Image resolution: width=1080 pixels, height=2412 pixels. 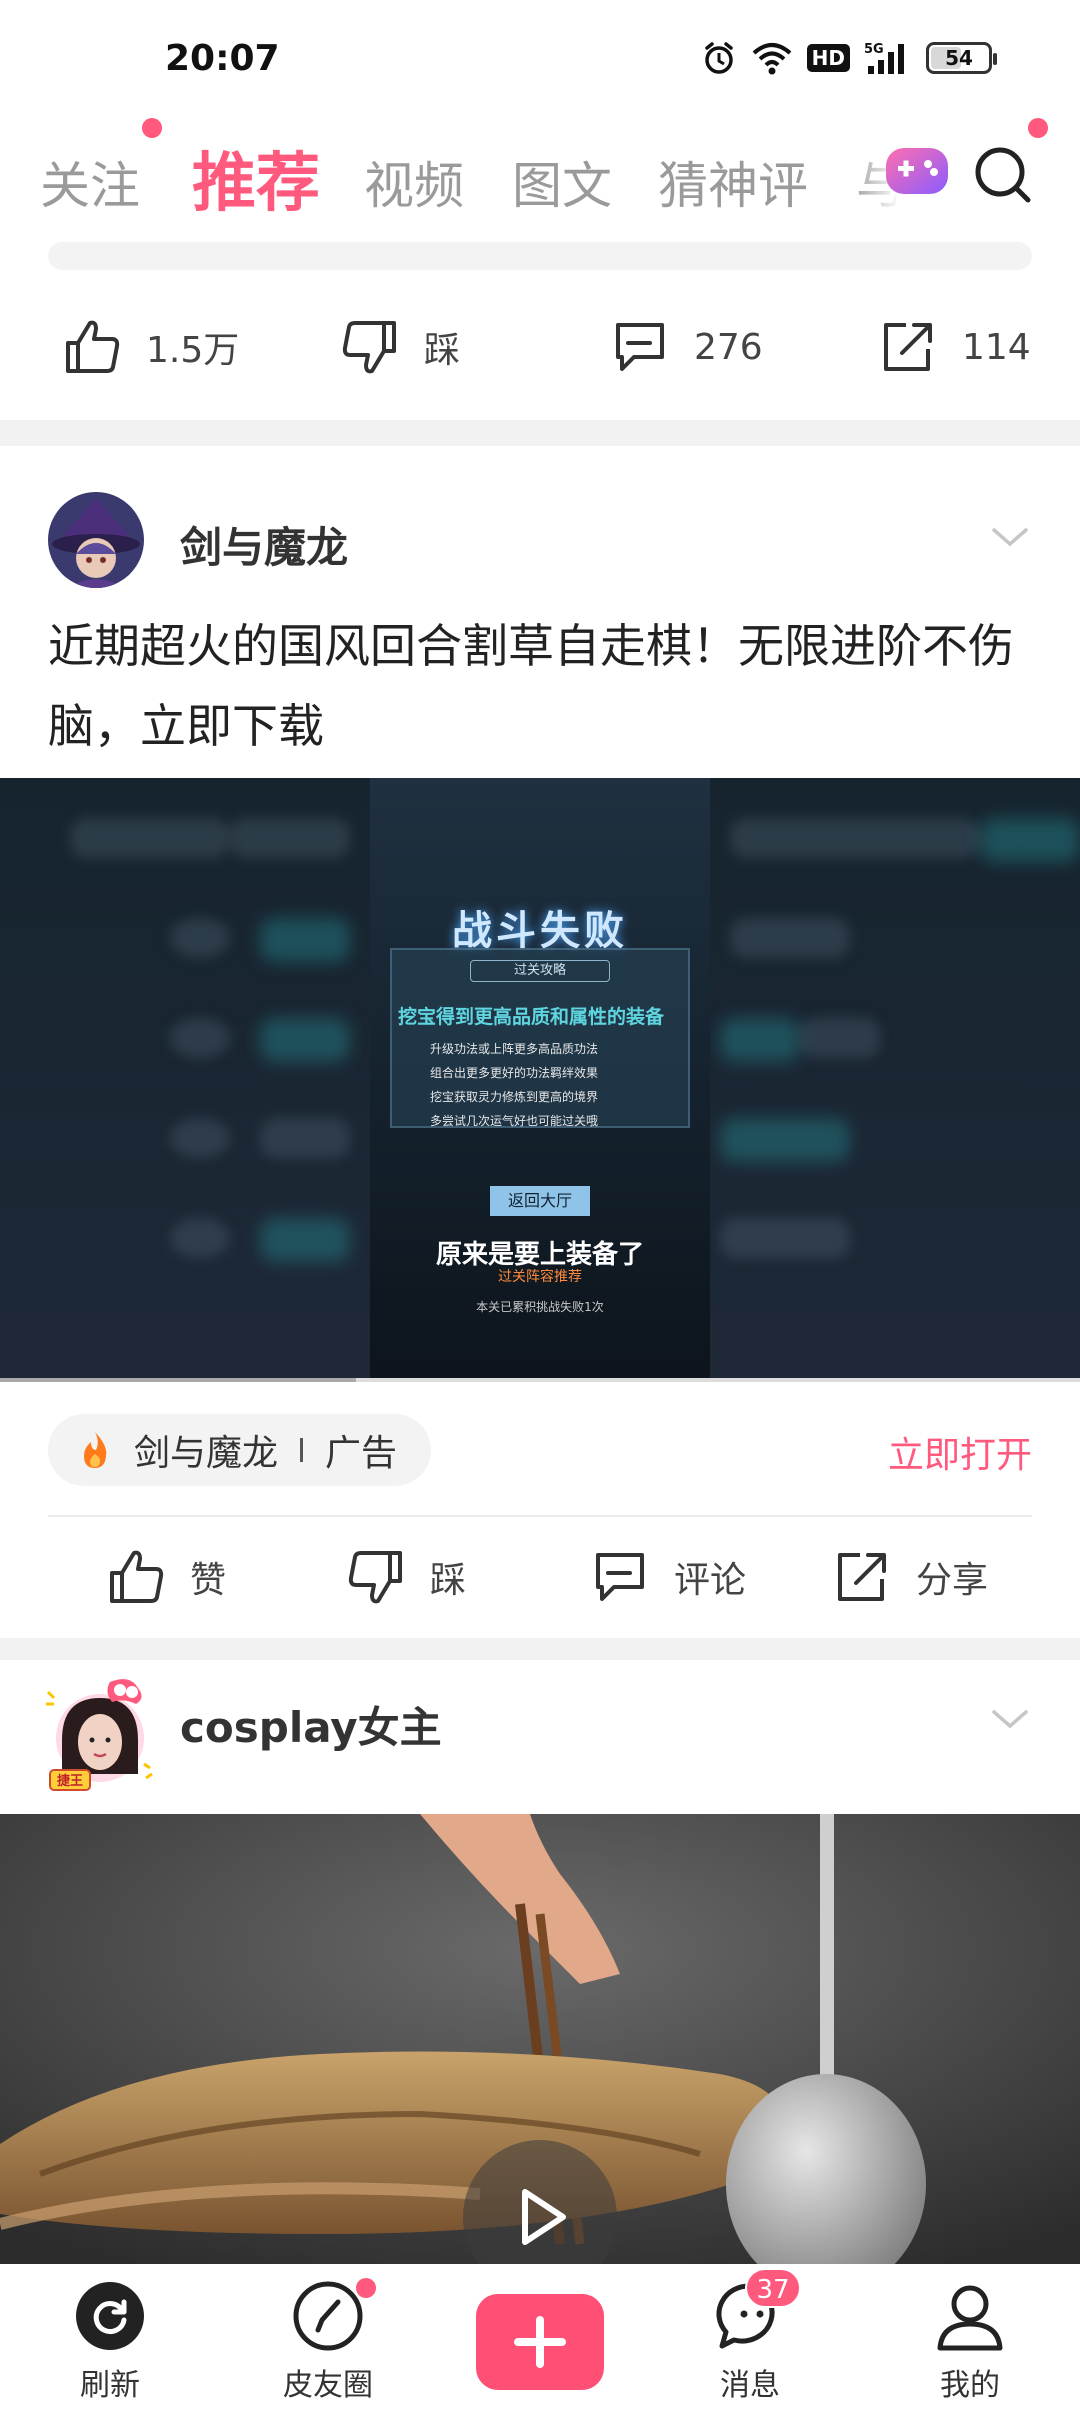 What do you see at coordinates (206, 1453) in the screenshot?
I see `ad-source-name: 剑与魔龙` at bounding box center [206, 1453].